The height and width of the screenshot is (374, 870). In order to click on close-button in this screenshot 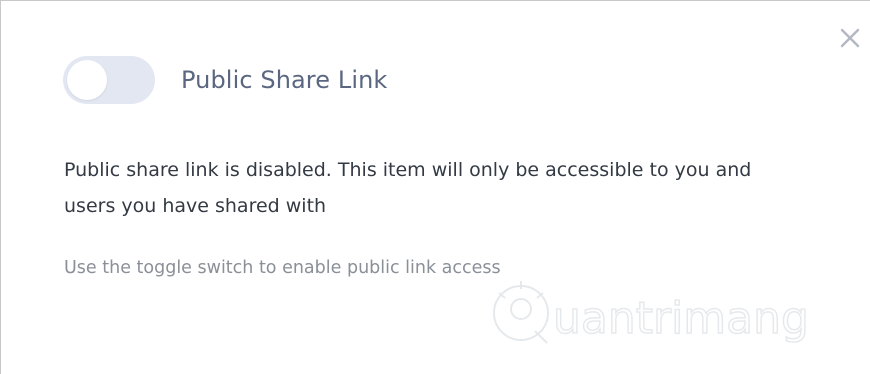, I will do `click(850, 38)`.